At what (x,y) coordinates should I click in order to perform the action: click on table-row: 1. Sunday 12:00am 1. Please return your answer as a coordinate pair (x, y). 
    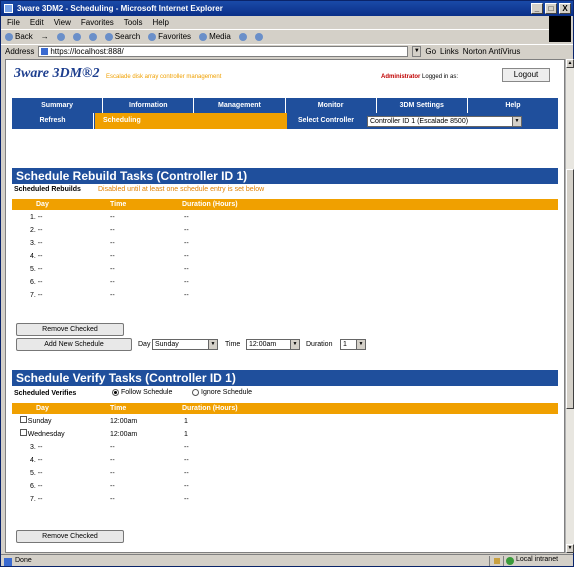
    Looking at the image, I should click on (285, 422).